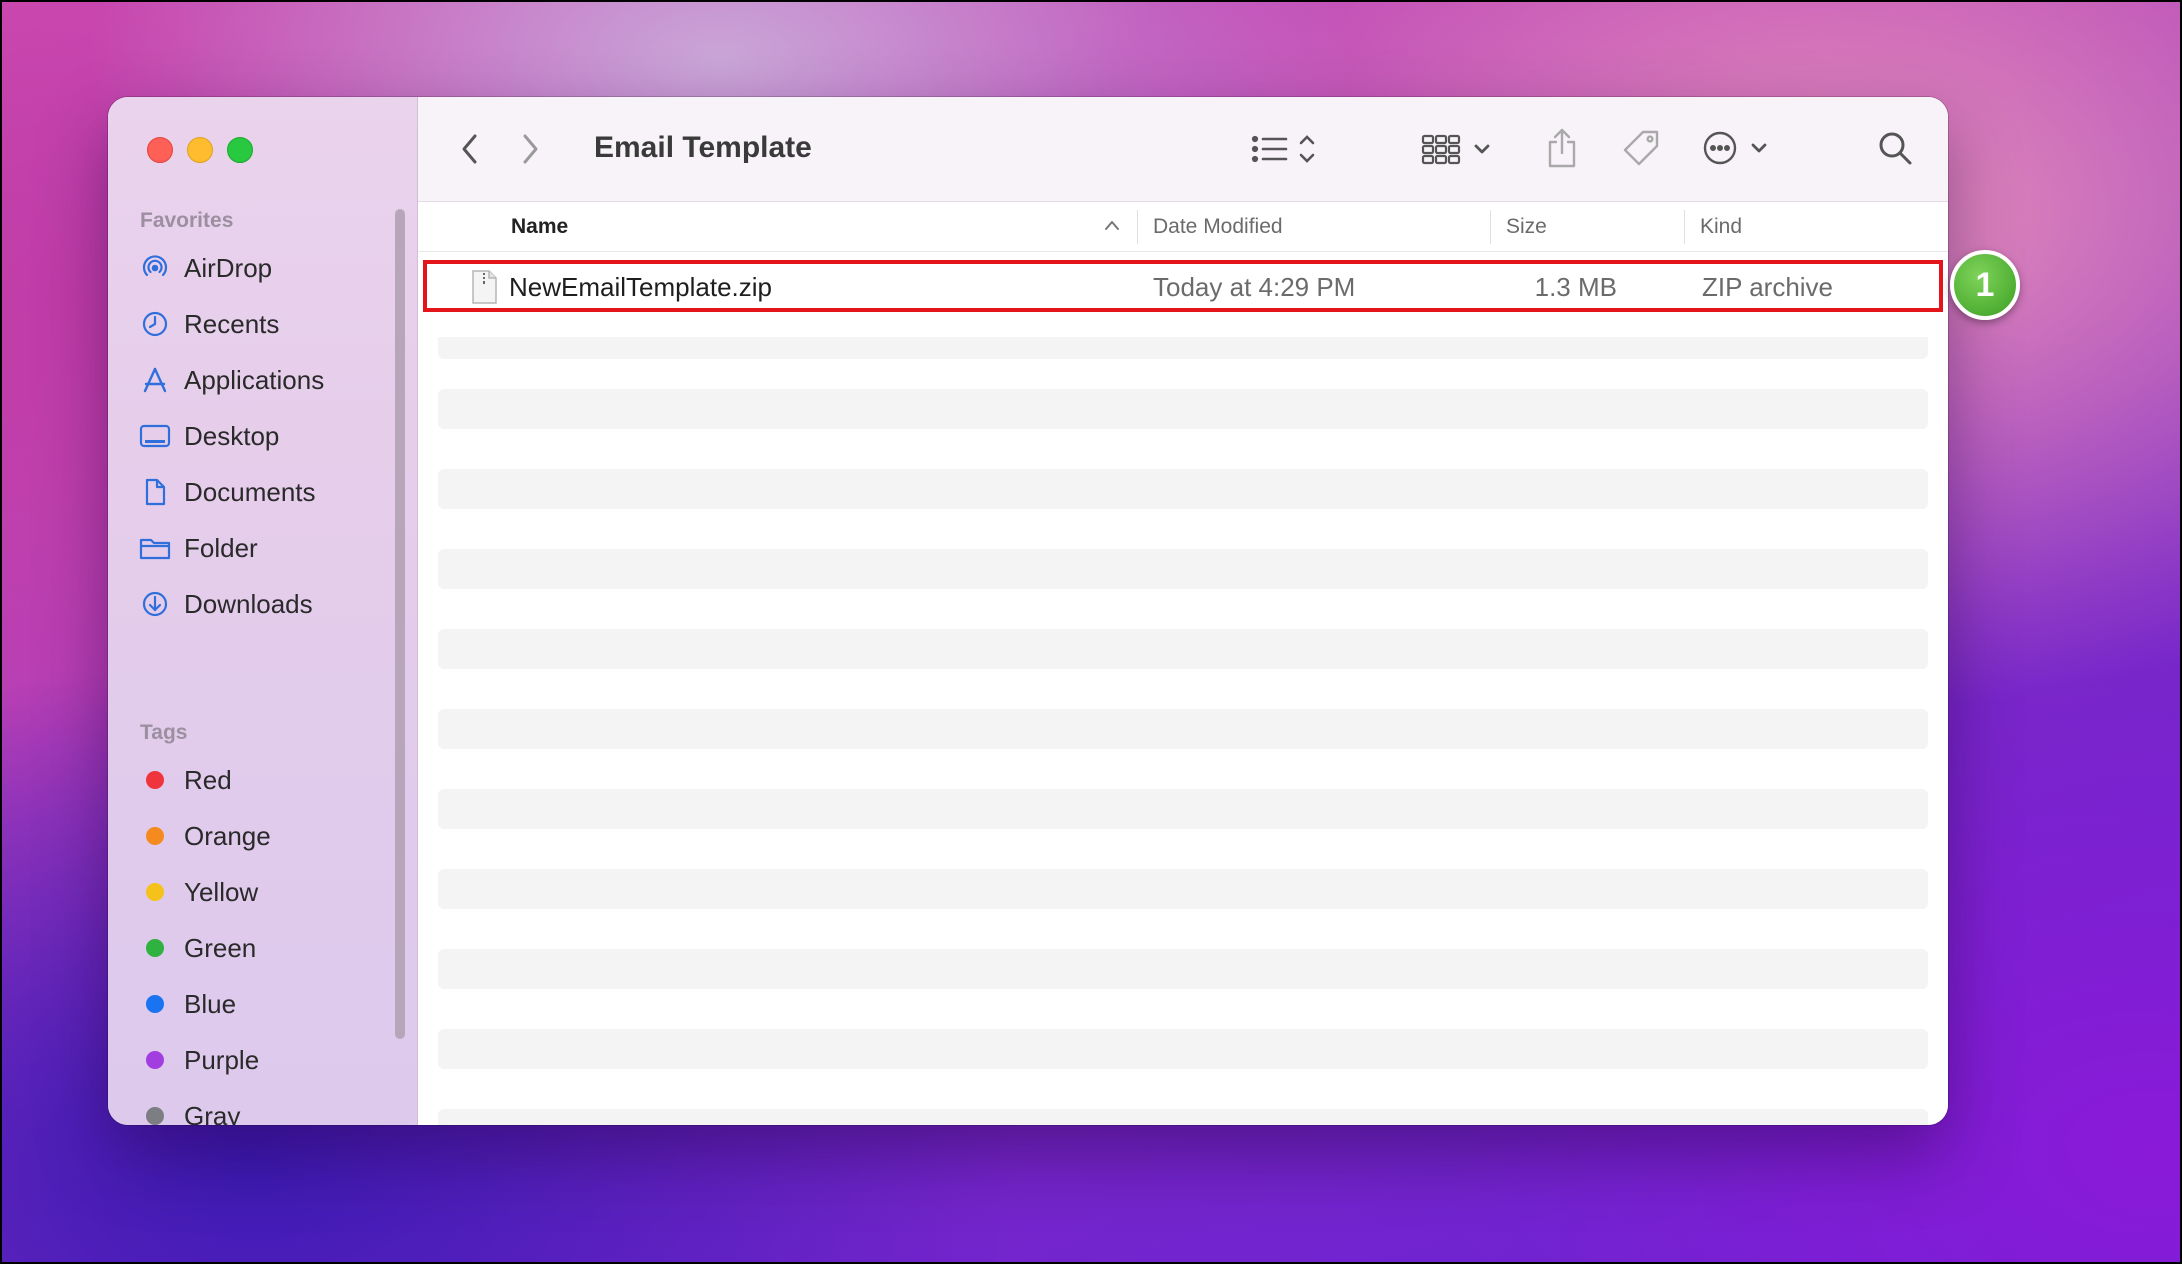 Image resolution: width=2182 pixels, height=1264 pixels. Describe the element at coordinates (263, 1004) in the screenshot. I see `sidebar-tag-blue: Blue` at that location.